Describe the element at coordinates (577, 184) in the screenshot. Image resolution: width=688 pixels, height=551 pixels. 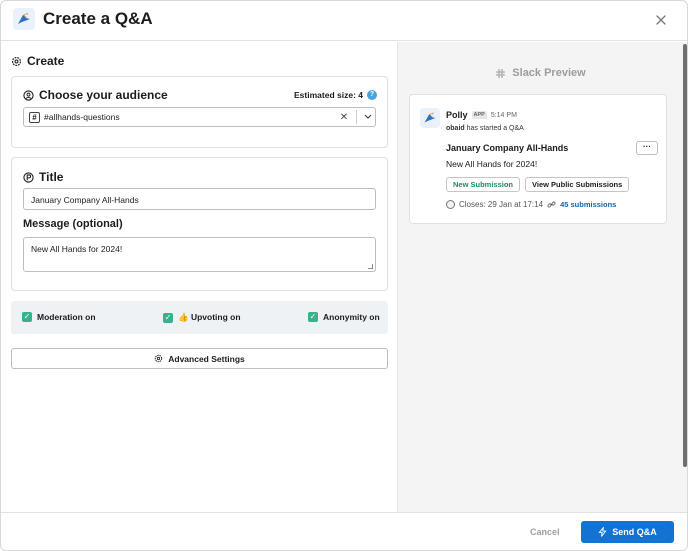
I see `view-public-submissions-button: View Public Submissions` at that location.